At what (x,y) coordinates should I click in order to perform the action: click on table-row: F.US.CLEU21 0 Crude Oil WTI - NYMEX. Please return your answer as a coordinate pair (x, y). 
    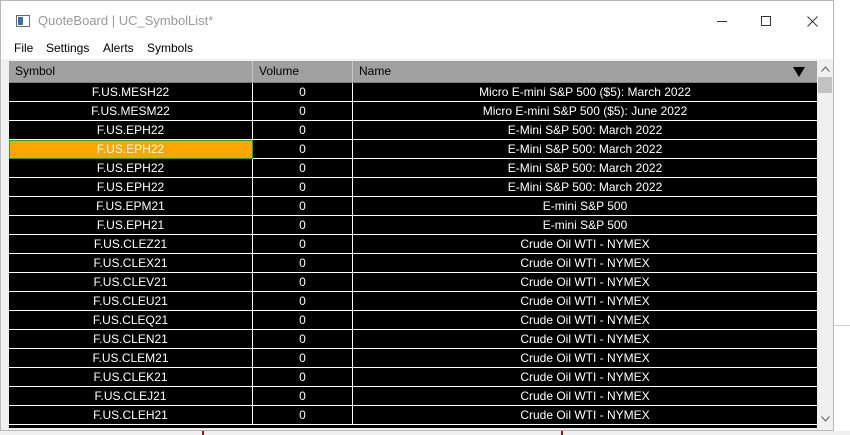
    Looking at the image, I should click on (413, 301).